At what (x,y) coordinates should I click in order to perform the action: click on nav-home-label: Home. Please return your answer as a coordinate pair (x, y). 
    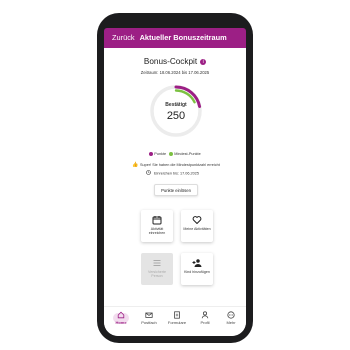
    Looking at the image, I should click on (121, 322).